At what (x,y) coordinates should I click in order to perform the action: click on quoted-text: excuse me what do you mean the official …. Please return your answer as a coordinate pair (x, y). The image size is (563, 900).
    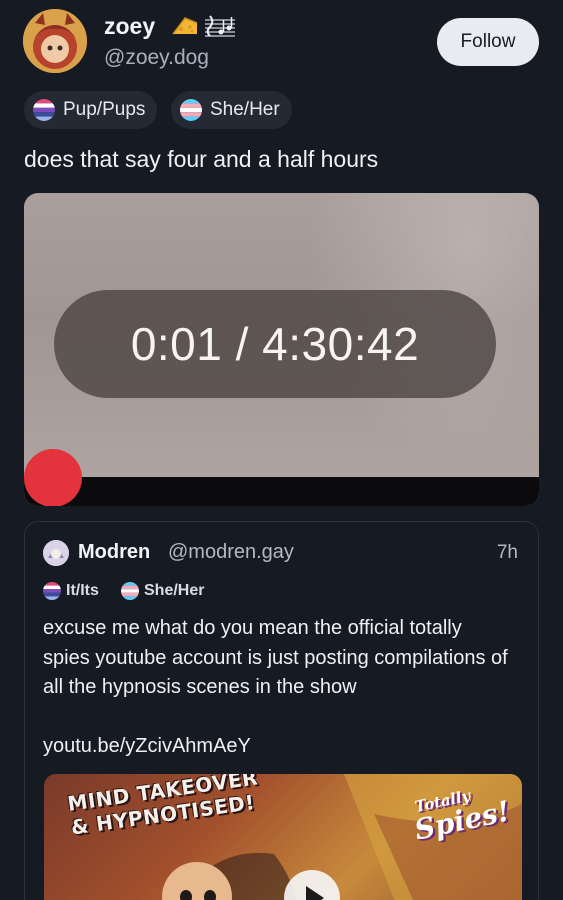
    Looking at the image, I should click on (275, 657).